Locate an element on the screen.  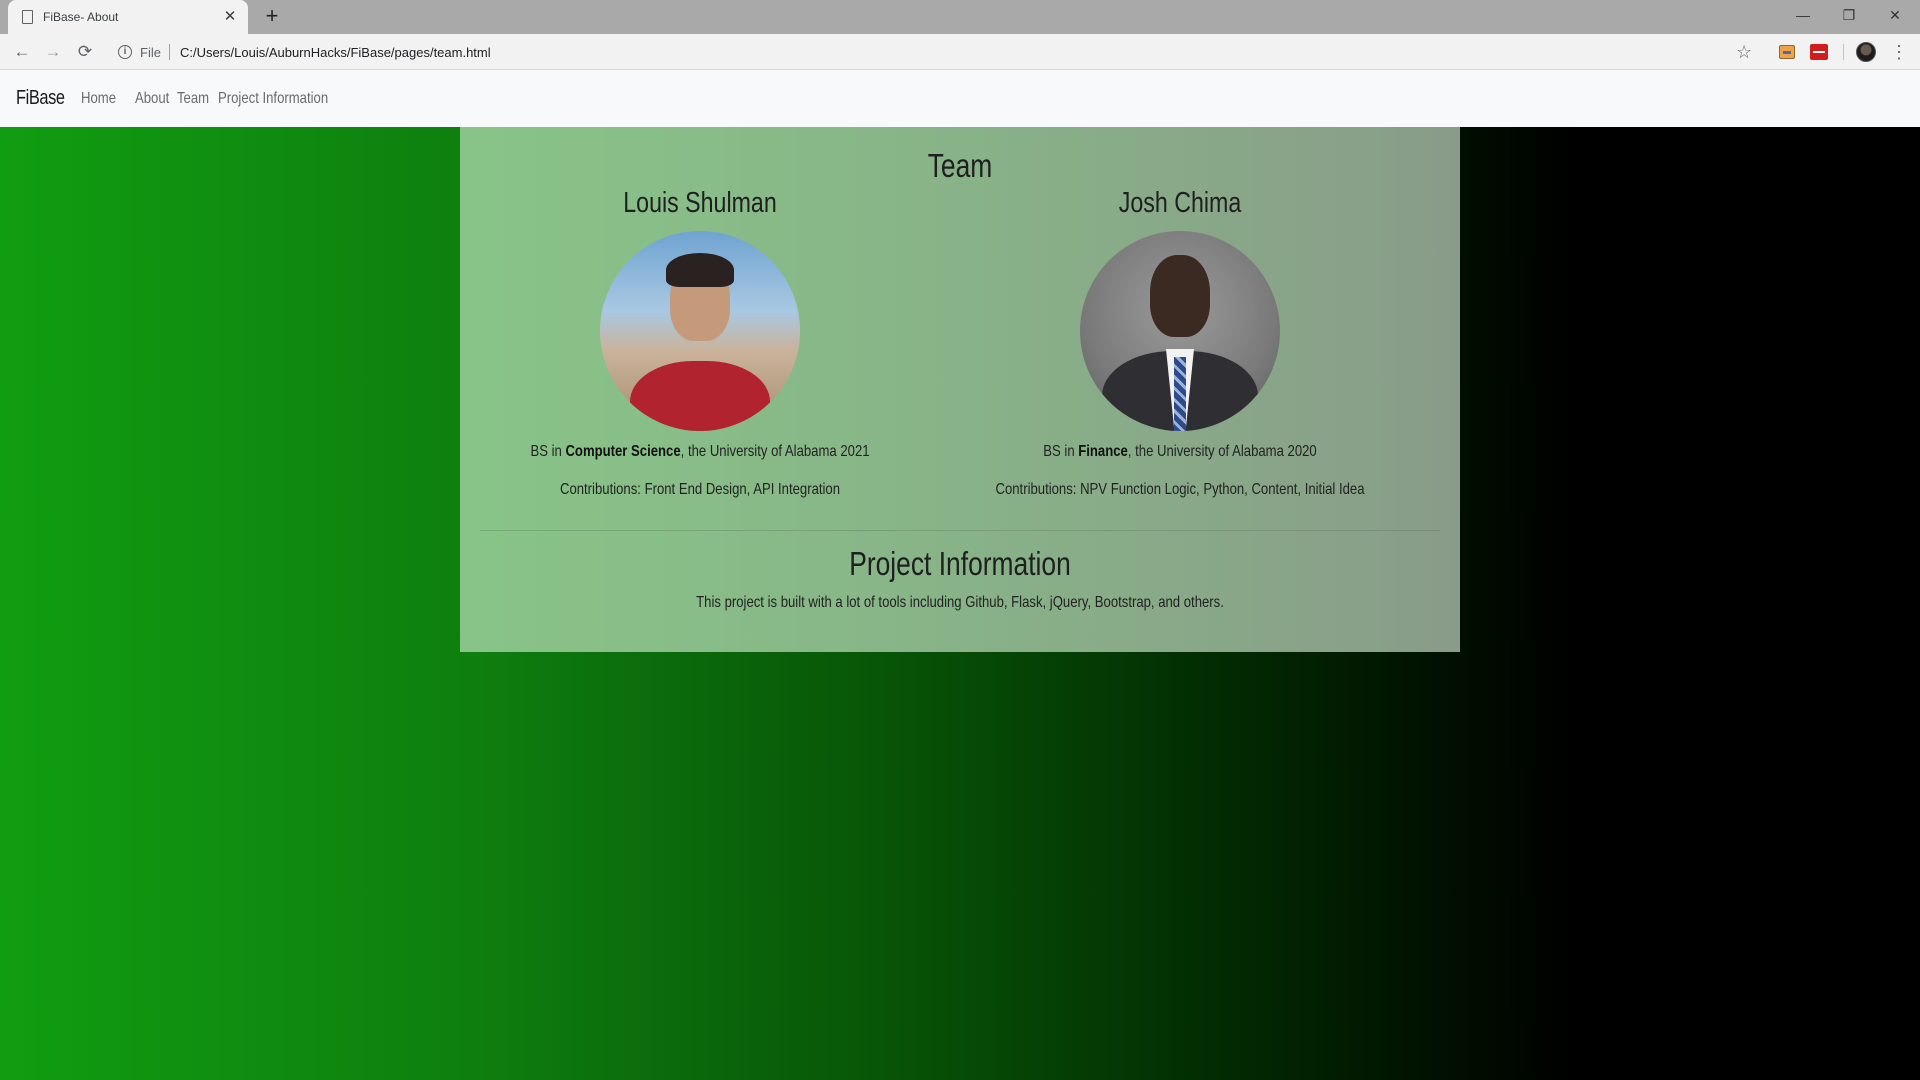
nav-link-about: About is located at coordinates (154, 99).